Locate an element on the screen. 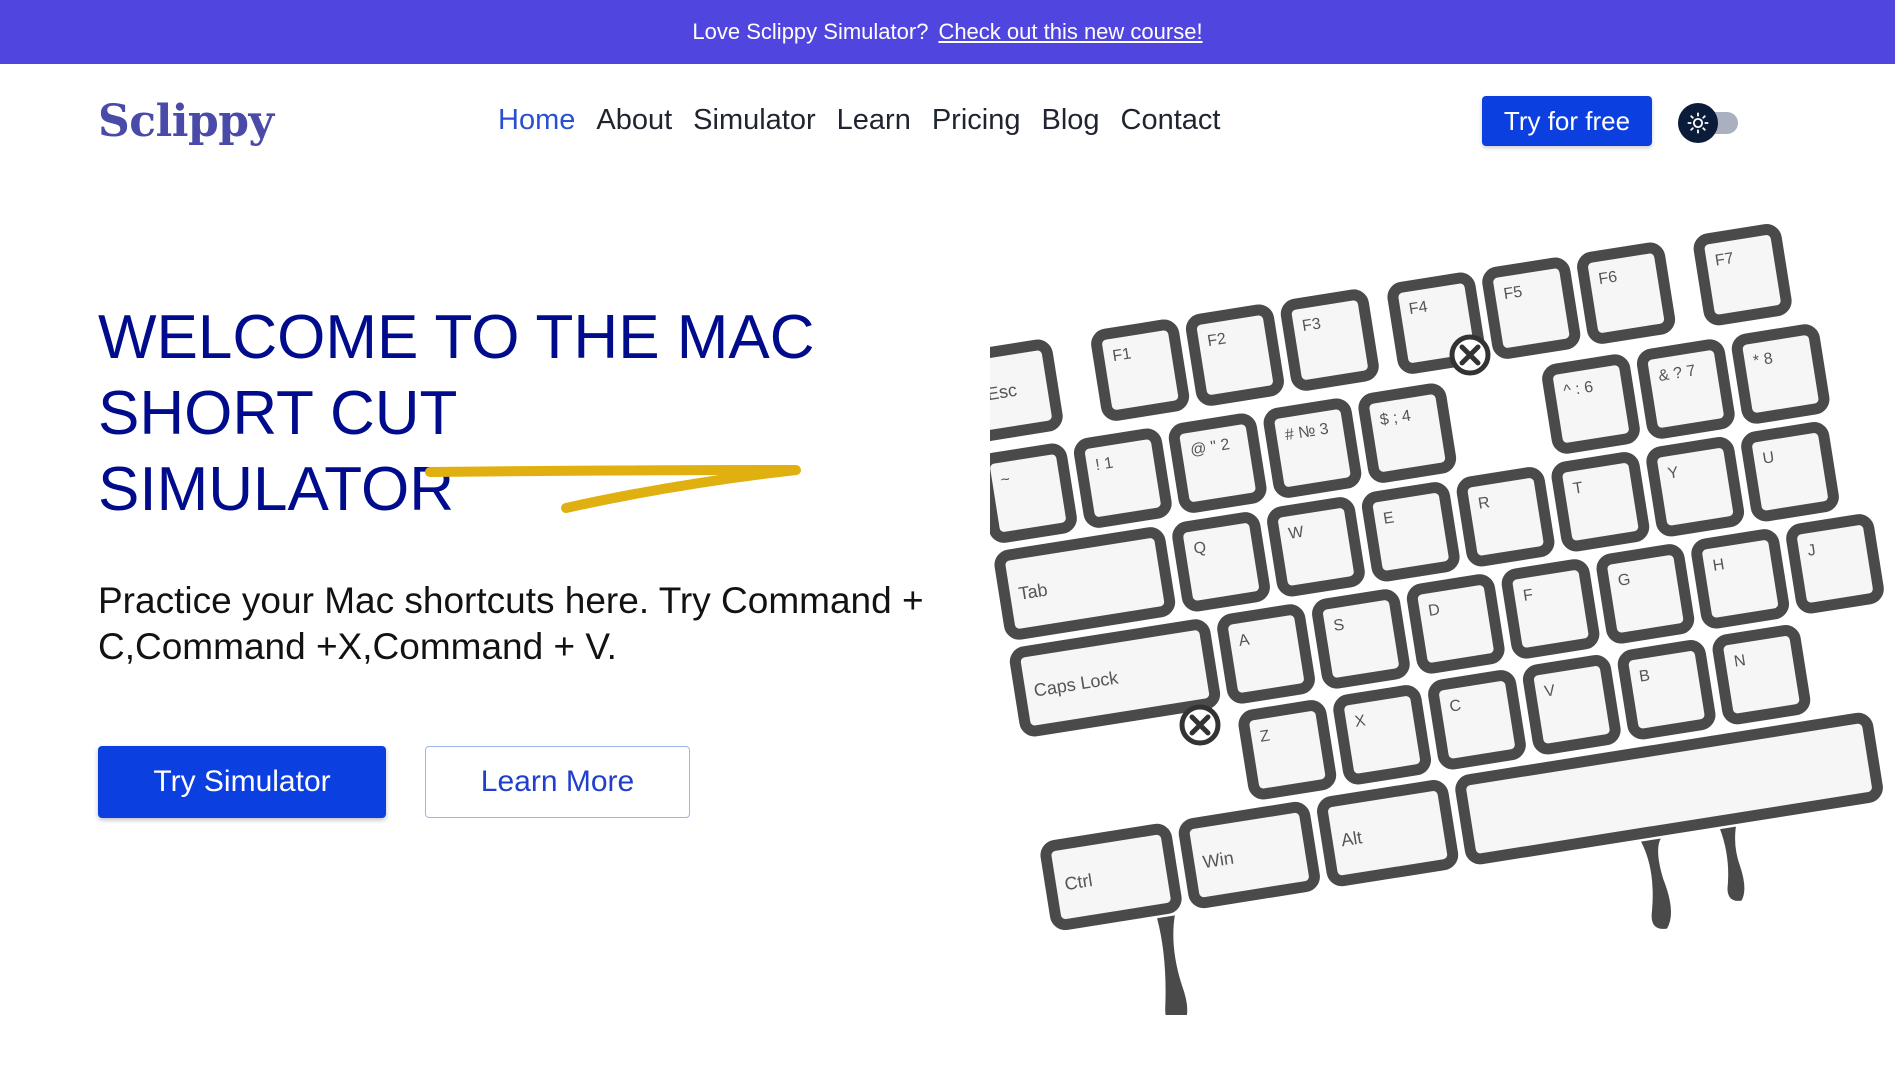 This screenshot has width=1895, height=1080. keyboard-key: ^ : 6 is located at coordinates (1591, 404).